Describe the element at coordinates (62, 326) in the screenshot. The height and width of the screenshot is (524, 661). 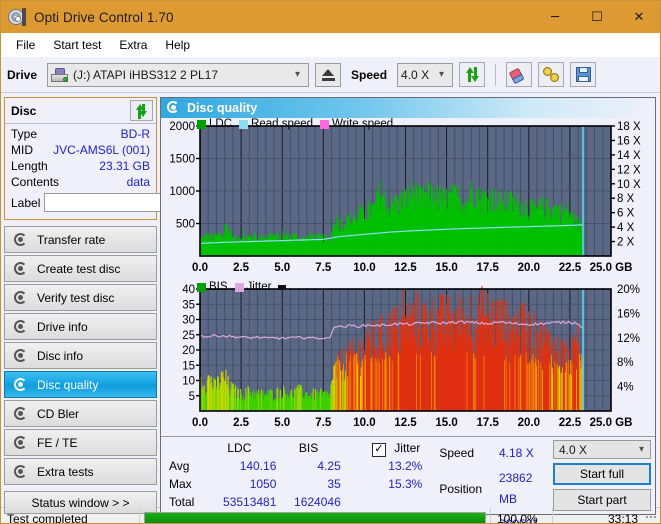
I see `sidebar-item-label: Drive info` at that location.